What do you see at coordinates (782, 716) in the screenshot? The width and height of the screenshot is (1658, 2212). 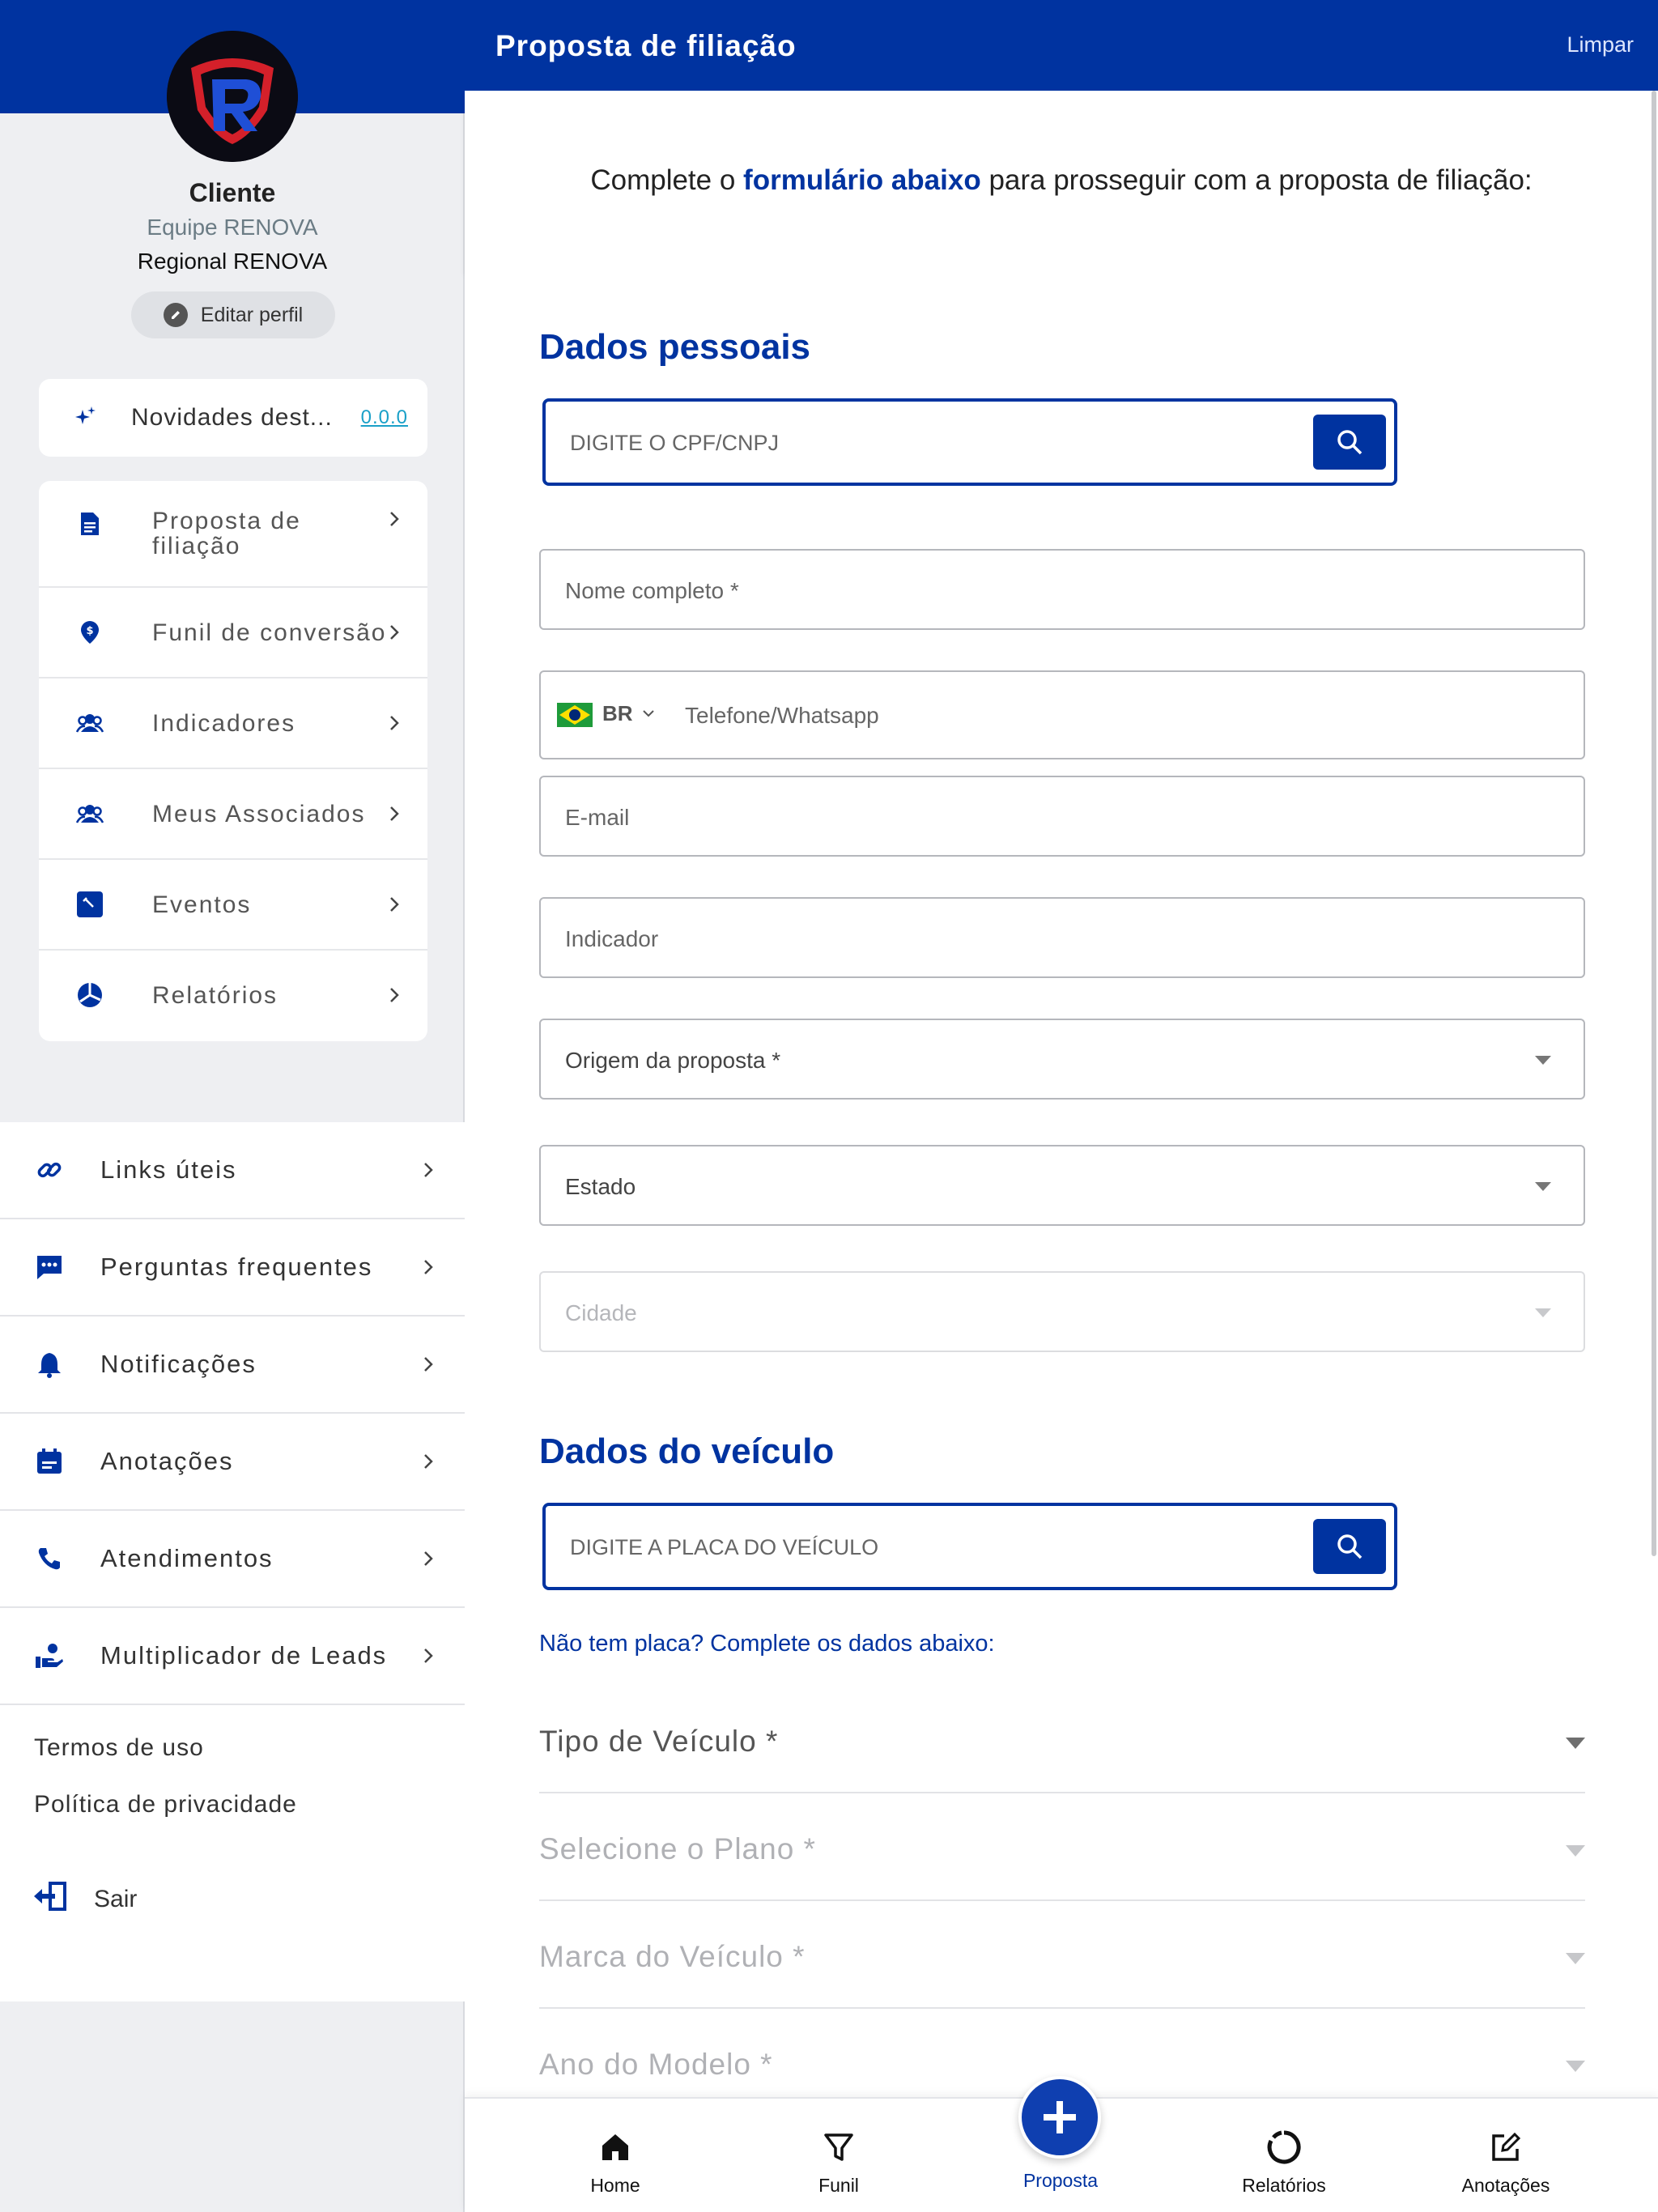 I see `phone-placeholder: Telefone/Whatsapp` at bounding box center [782, 716].